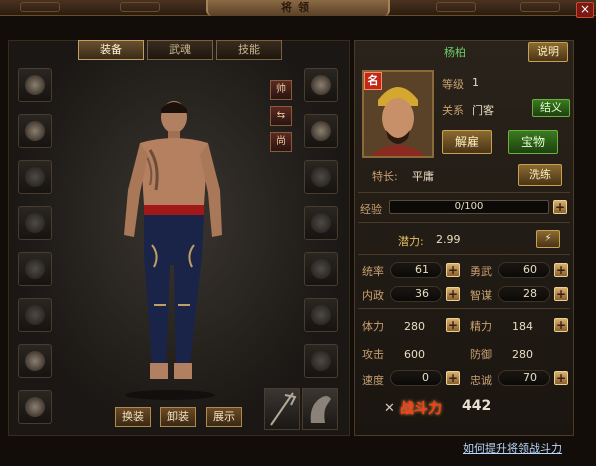 Image resolution: width=596 pixels, height=466 pixels. What do you see at coordinates (281, 116) in the screenshot?
I see `swap-icon: ⇆` at bounding box center [281, 116].